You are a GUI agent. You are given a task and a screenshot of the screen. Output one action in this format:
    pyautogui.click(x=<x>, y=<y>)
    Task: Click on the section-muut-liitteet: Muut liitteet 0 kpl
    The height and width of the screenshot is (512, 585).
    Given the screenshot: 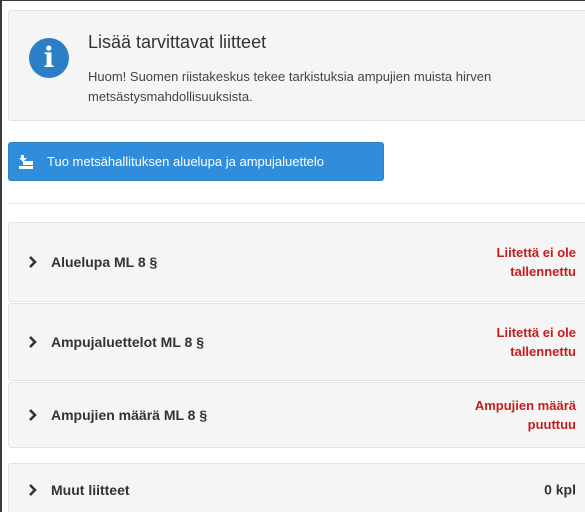 What is the action you would take?
    pyautogui.click(x=296, y=487)
    